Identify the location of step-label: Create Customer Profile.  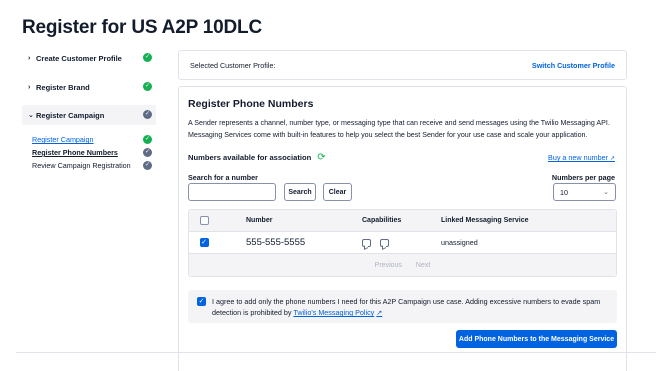
(79, 58).